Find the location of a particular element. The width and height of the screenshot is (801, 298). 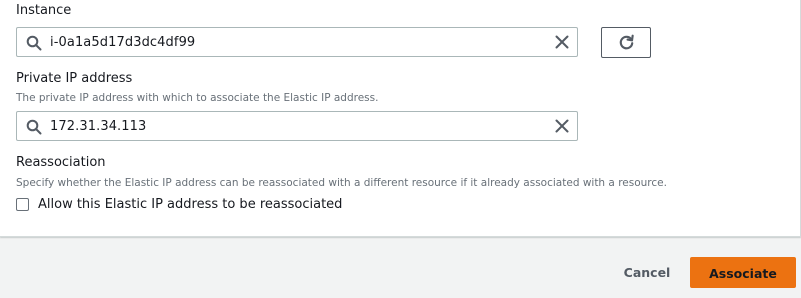

cancel-button: Cancel is located at coordinates (647, 272).